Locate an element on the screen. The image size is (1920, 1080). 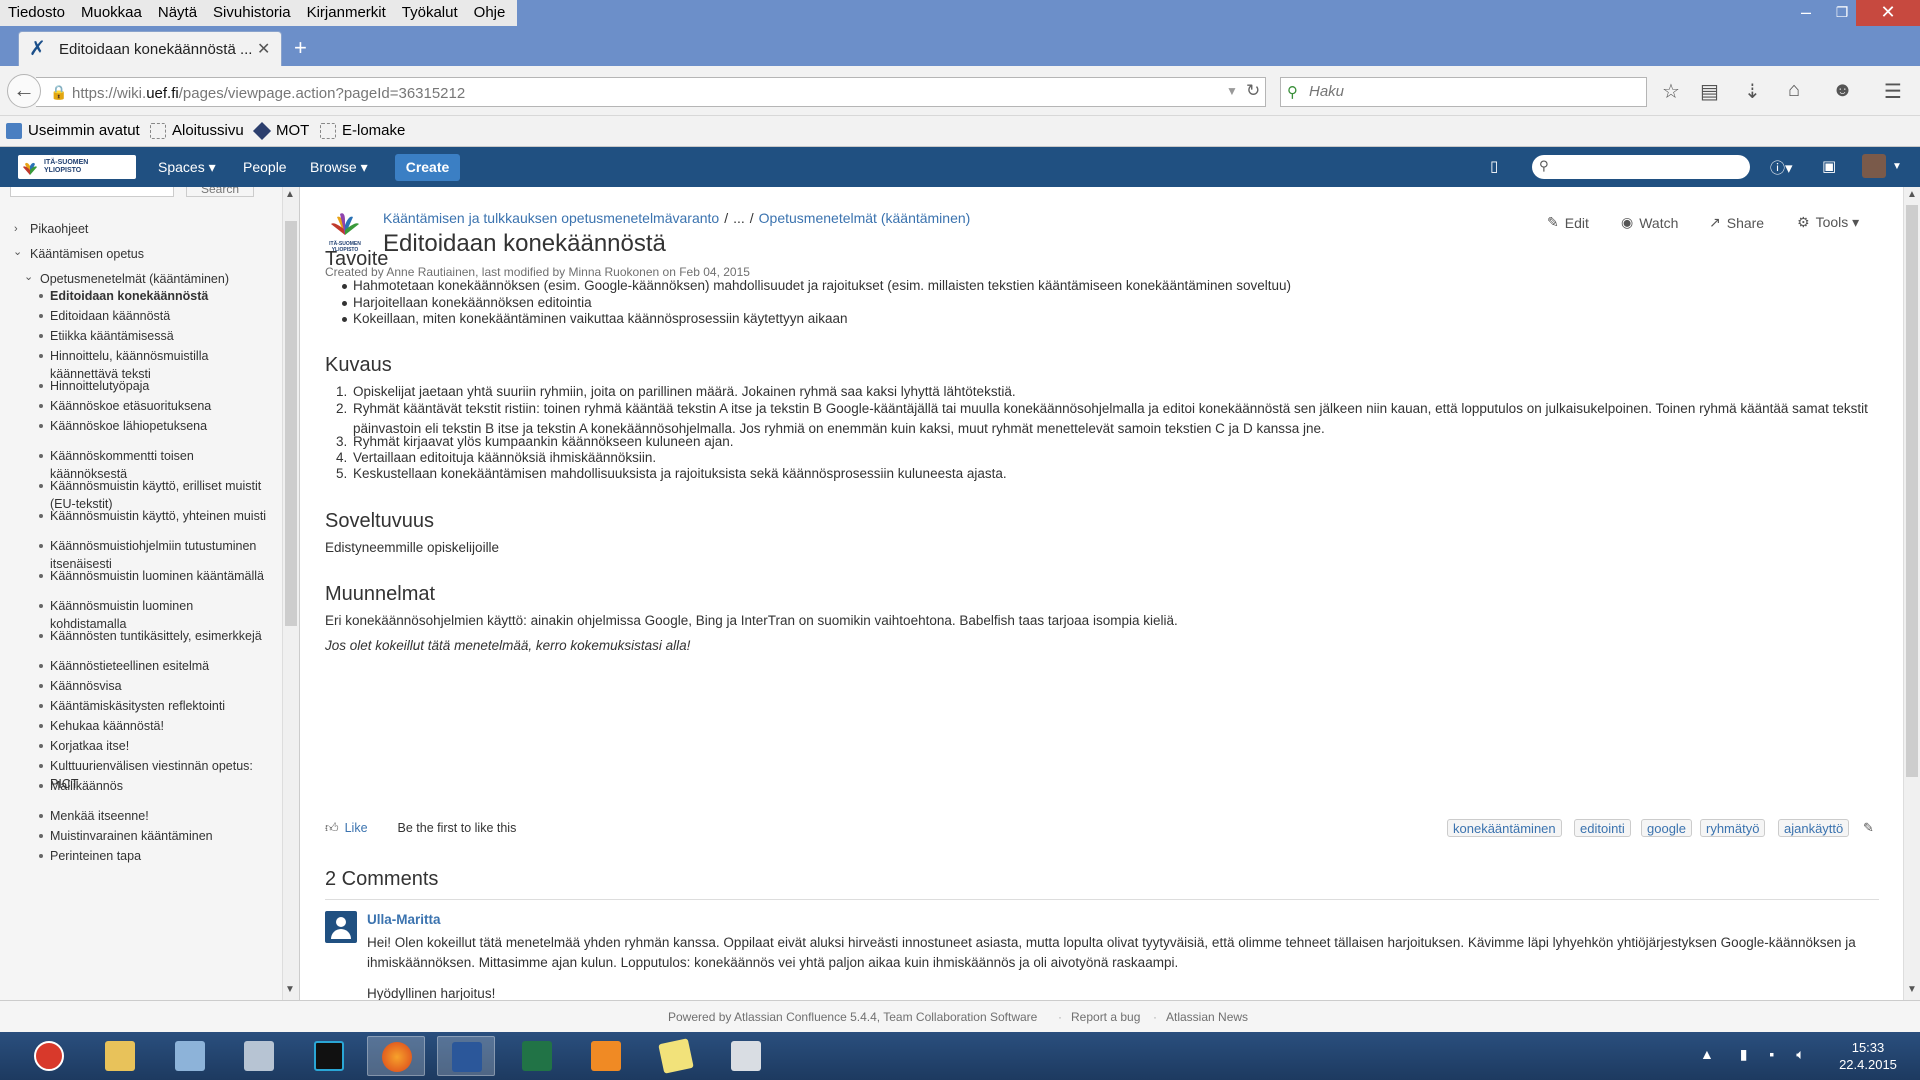
taskbar-clock: 15:33 22.4.2015 is located at coordinates (1868, 1056).